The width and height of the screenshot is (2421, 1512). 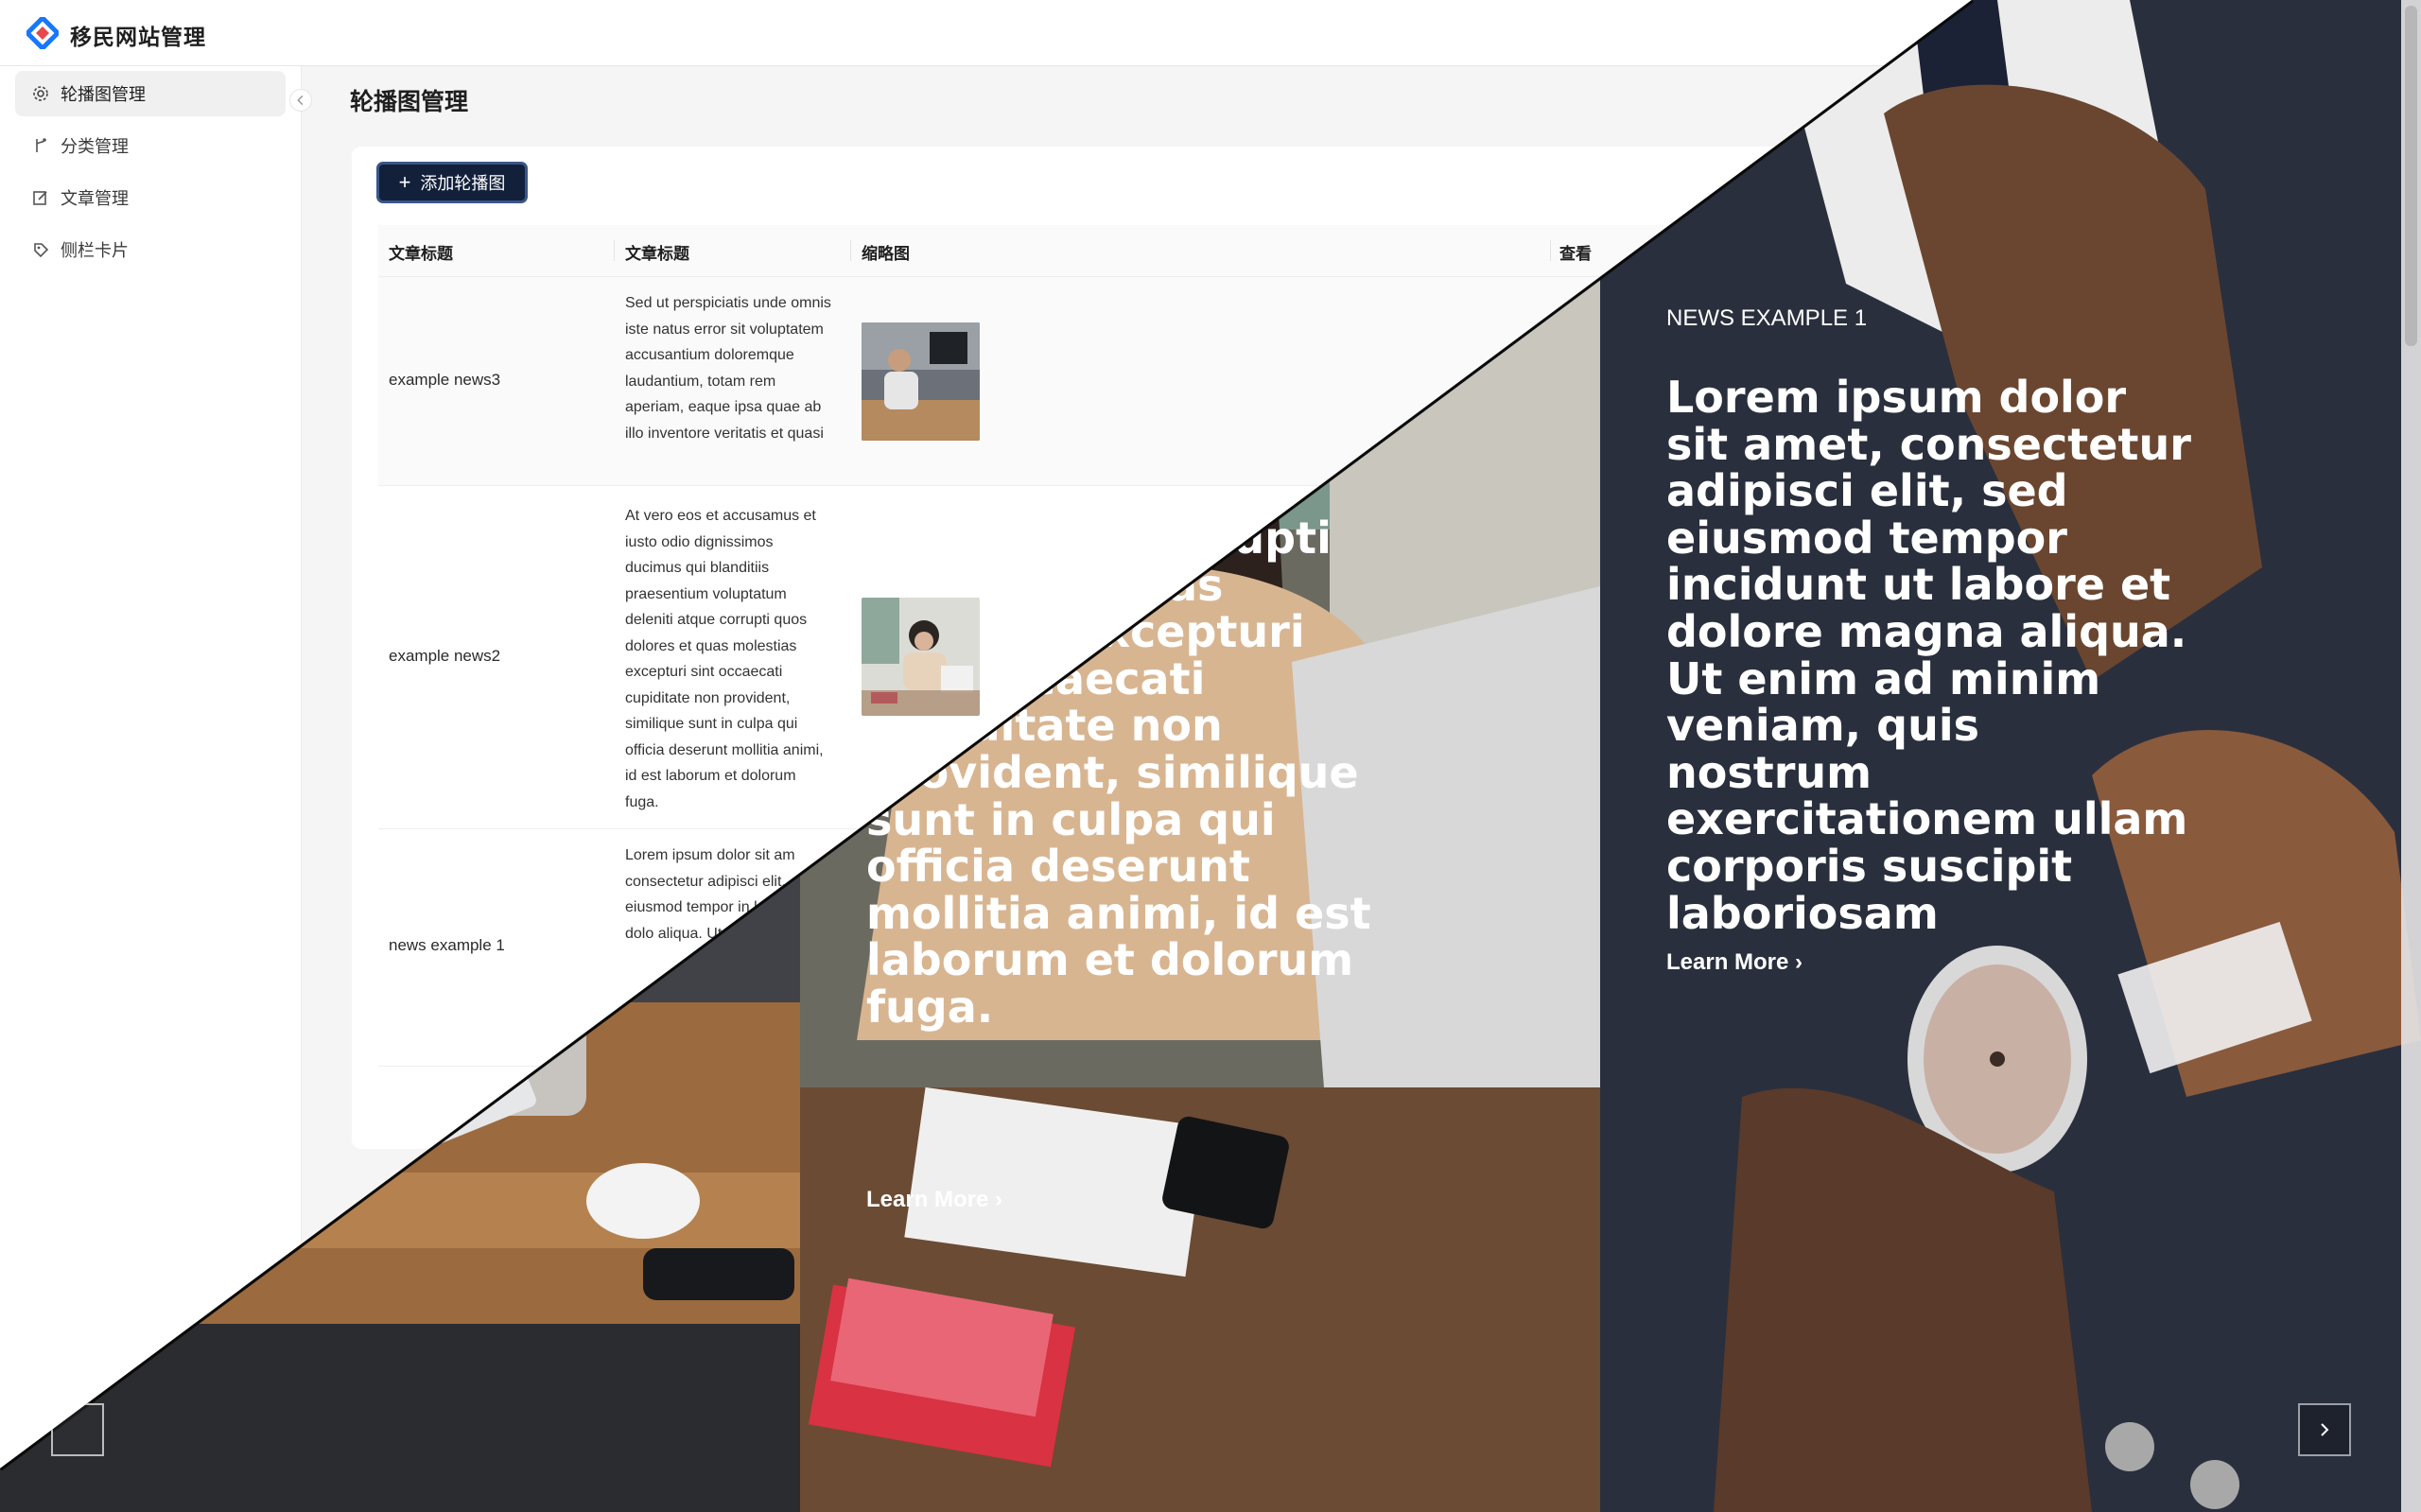 I want to click on carousel-next-button, so click(x=2324, y=1429).